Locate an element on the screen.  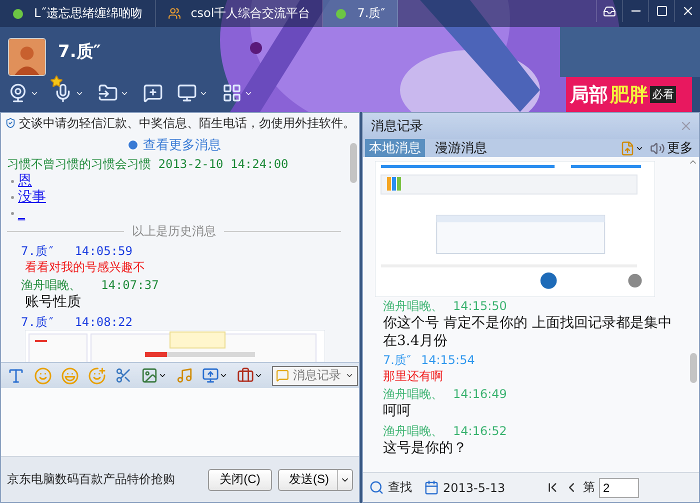
page-field: 2 is located at coordinates (619, 488).